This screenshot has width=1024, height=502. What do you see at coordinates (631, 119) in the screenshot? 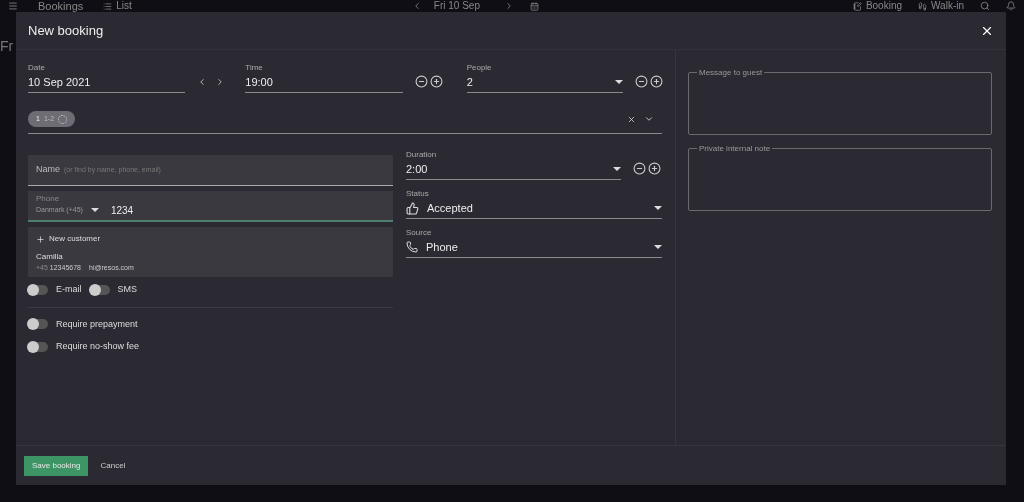
I see `clear-icon` at bounding box center [631, 119].